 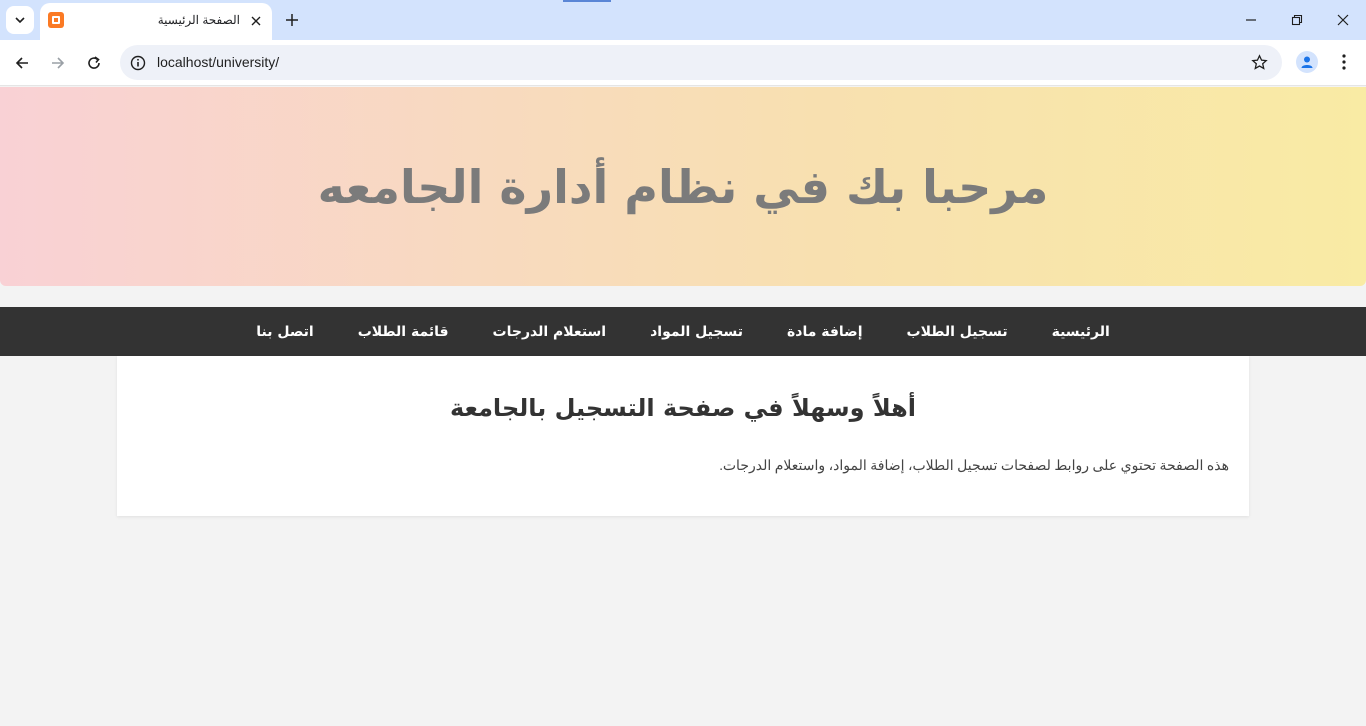 What do you see at coordinates (138, 63) in the screenshot?
I see `info-icon` at bounding box center [138, 63].